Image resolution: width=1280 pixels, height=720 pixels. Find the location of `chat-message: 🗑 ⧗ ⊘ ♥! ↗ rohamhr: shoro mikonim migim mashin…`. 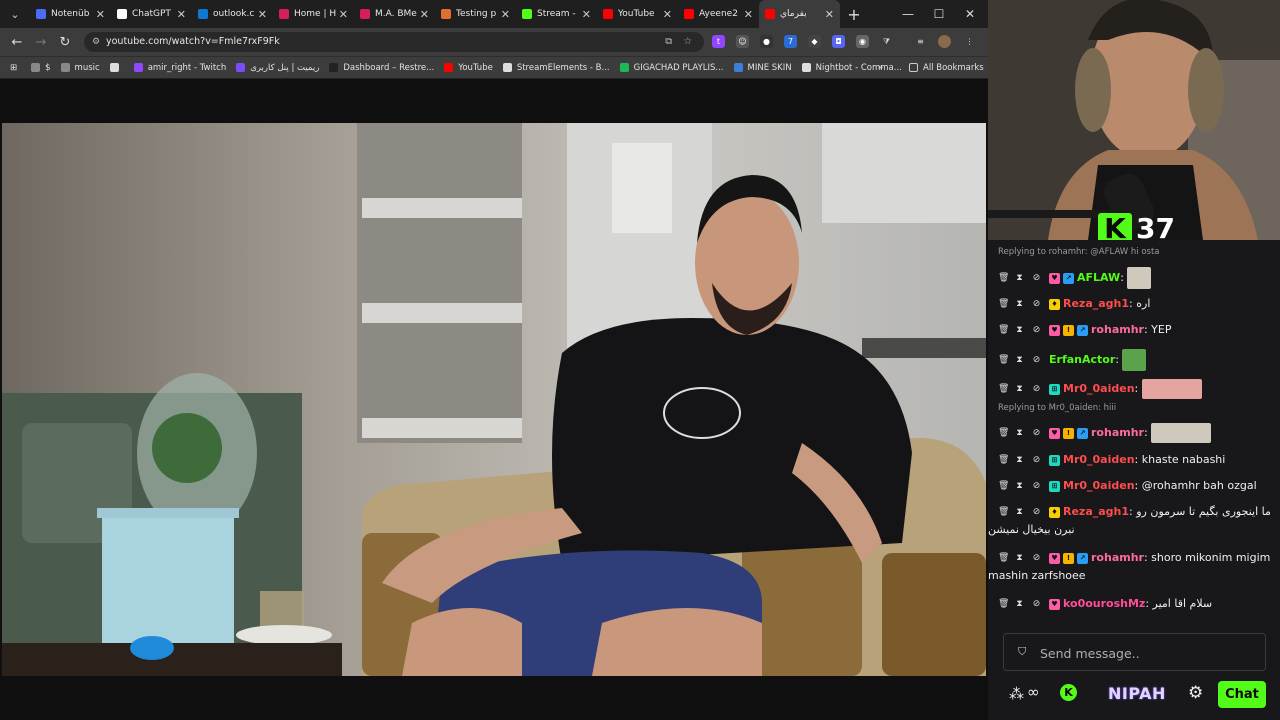

chat-message: 🗑 ⧗ ⊘ ♥! ↗ rohamhr: shoro mikonim migim mashin… is located at coordinates (1131, 567).